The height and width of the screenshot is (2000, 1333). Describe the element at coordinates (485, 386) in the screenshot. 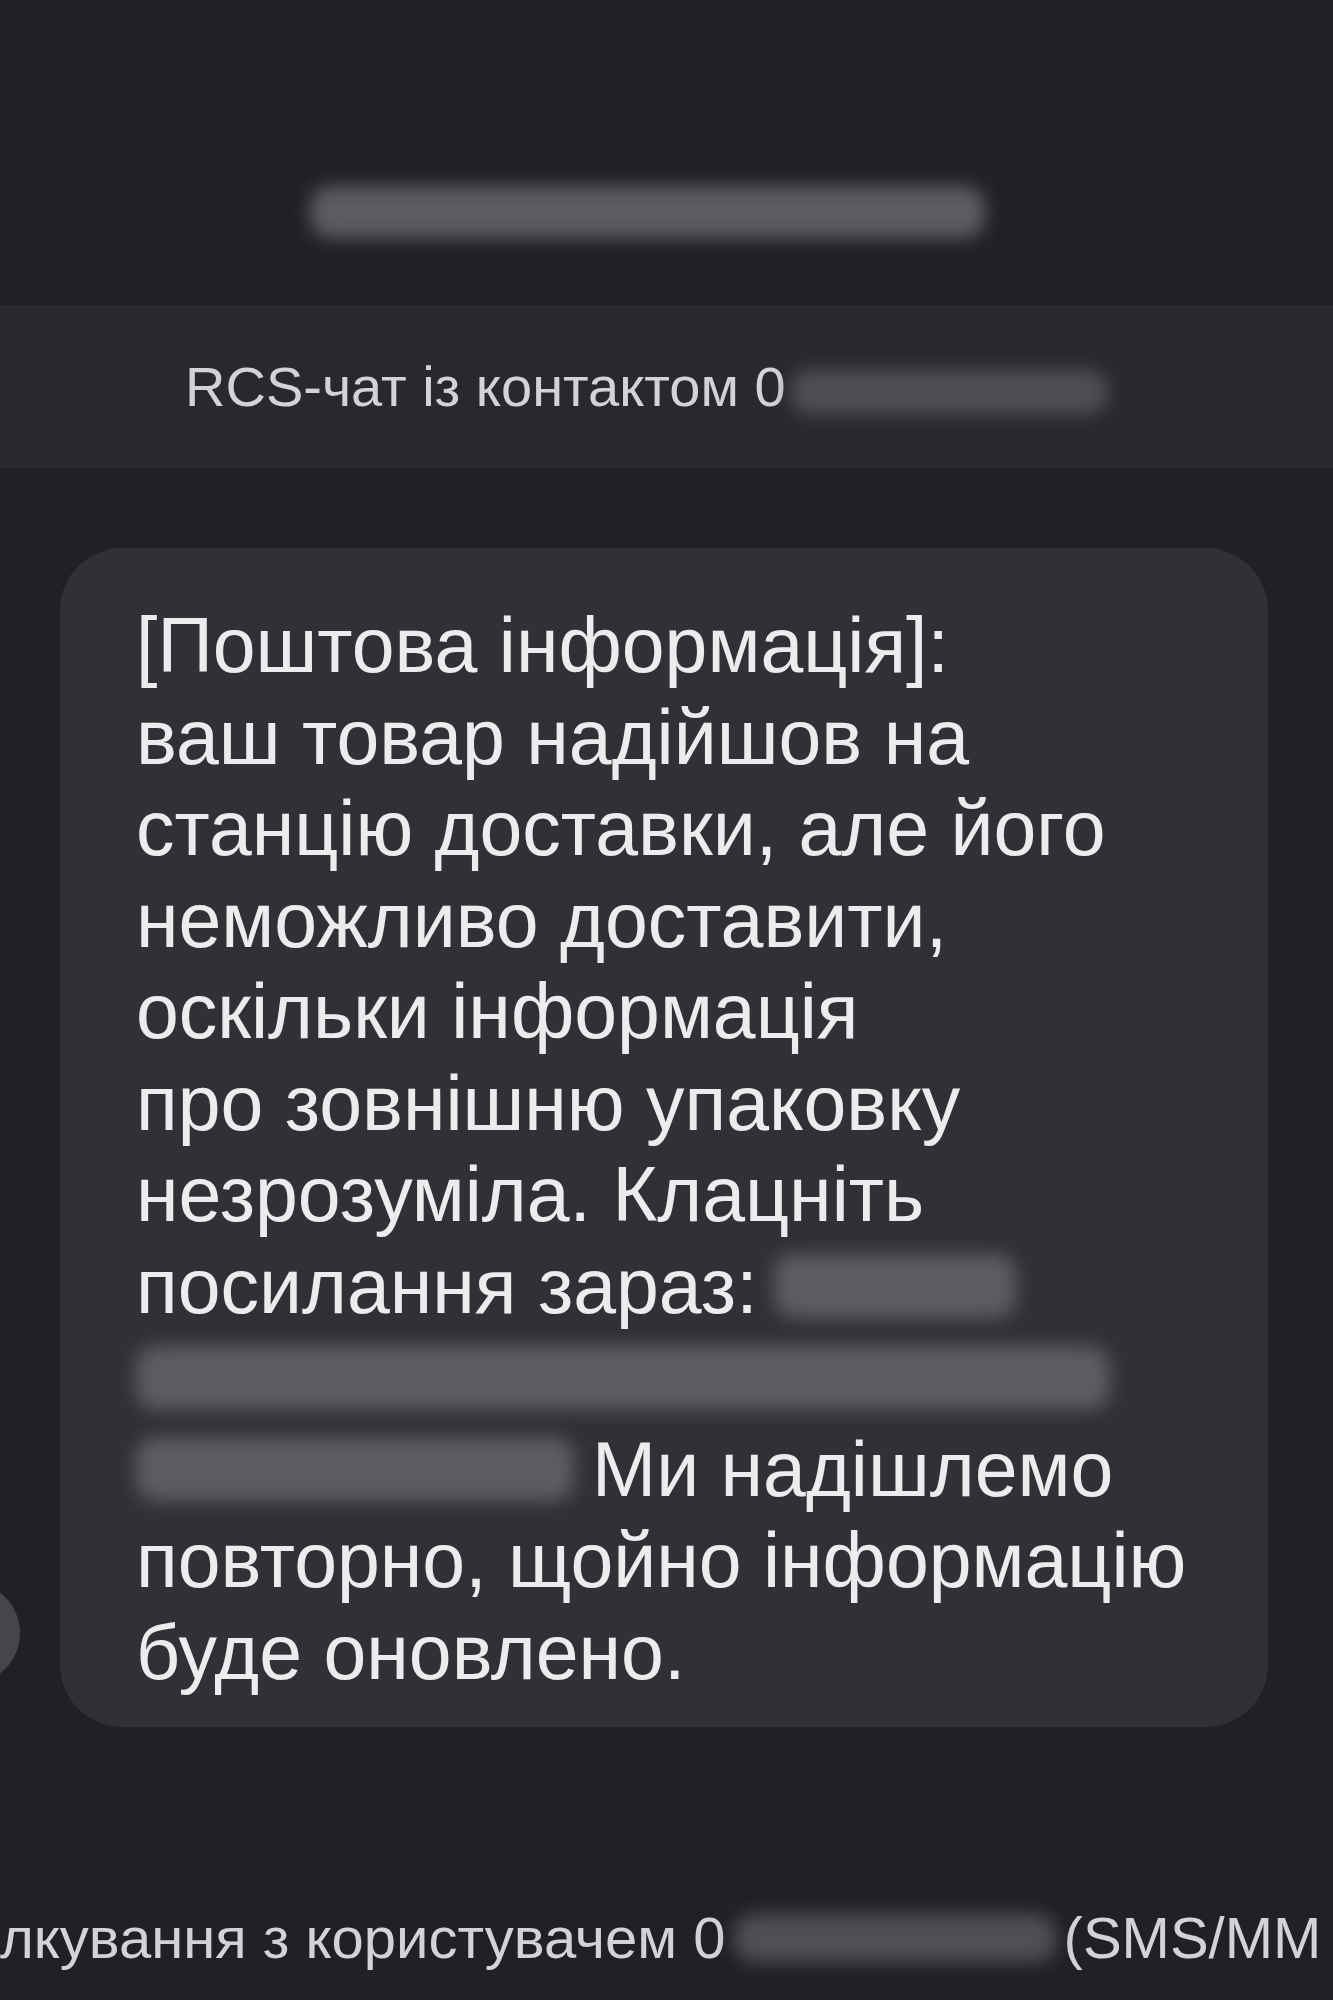

I see `chat-type-label: RCS-чат із контактом 0` at that location.